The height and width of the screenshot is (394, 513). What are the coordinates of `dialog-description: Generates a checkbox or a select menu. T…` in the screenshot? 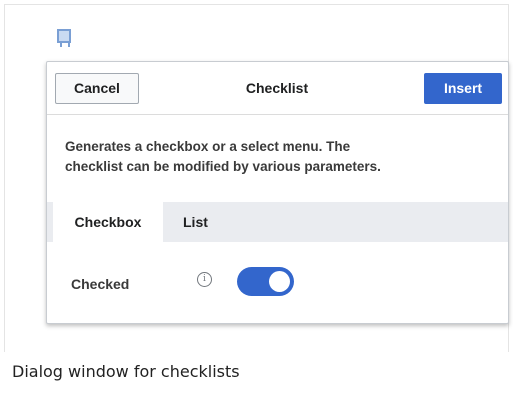 It's located at (280, 157).